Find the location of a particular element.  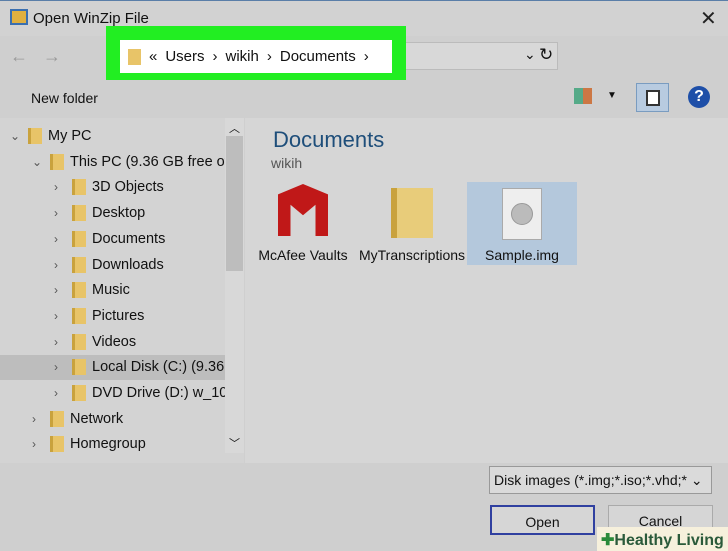

disk-image-icon is located at coordinates (522, 214).